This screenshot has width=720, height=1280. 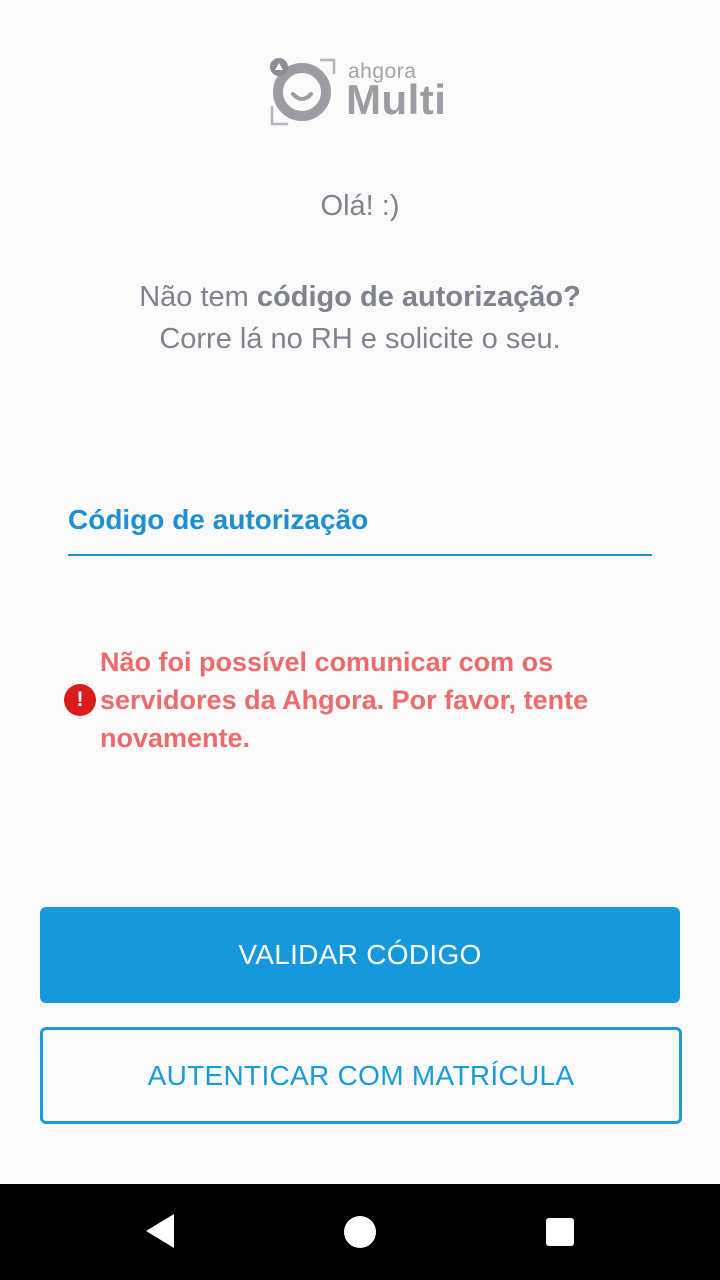 What do you see at coordinates (160, 1231) in the screenshot?
I see `nav-back-icon` at bounding box center [160, 1231].